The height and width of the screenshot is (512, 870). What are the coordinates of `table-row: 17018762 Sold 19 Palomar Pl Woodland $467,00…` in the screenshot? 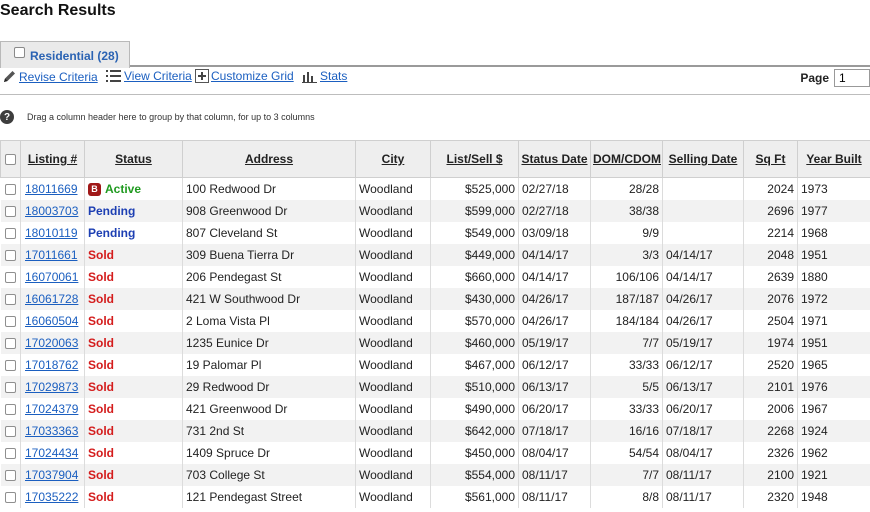 It's located at (435, 364).